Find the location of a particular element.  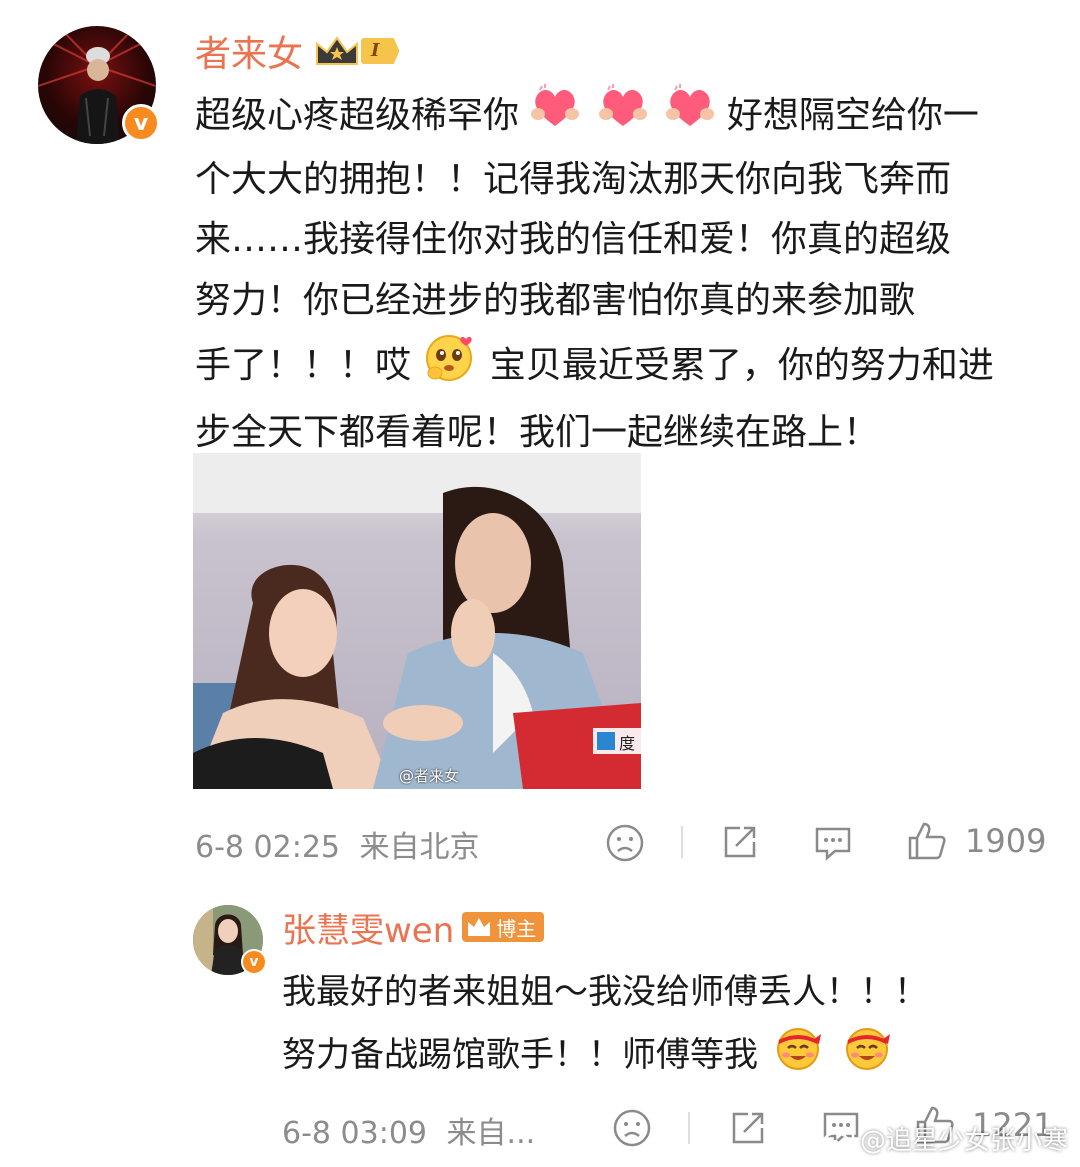

like-count: 1909 is located at coordinates (1006, 841).